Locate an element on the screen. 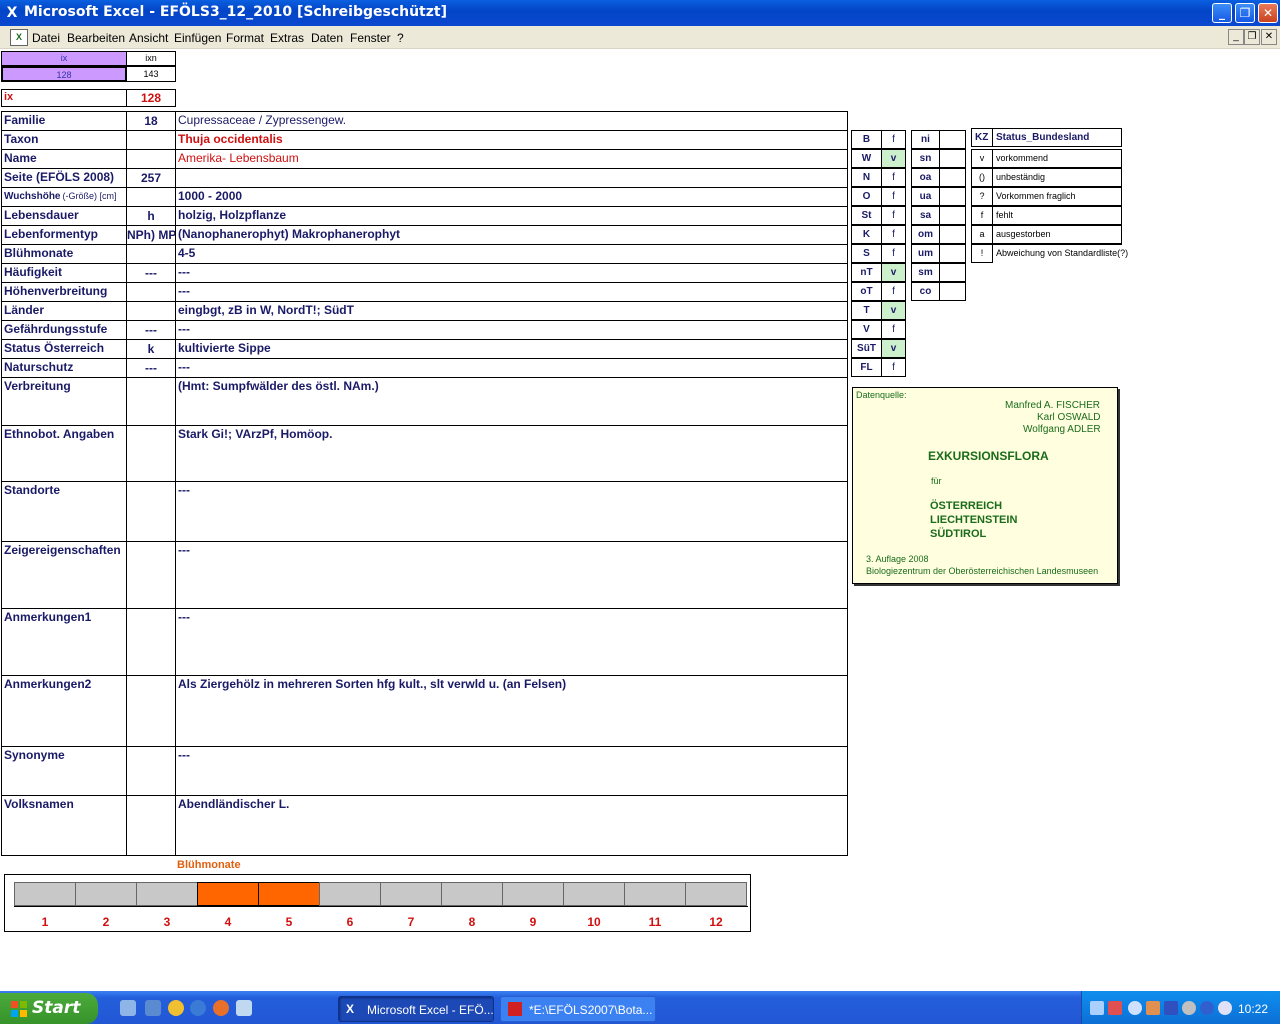  row-value: Thuja occidentalis is located at coordinates (511, 140).